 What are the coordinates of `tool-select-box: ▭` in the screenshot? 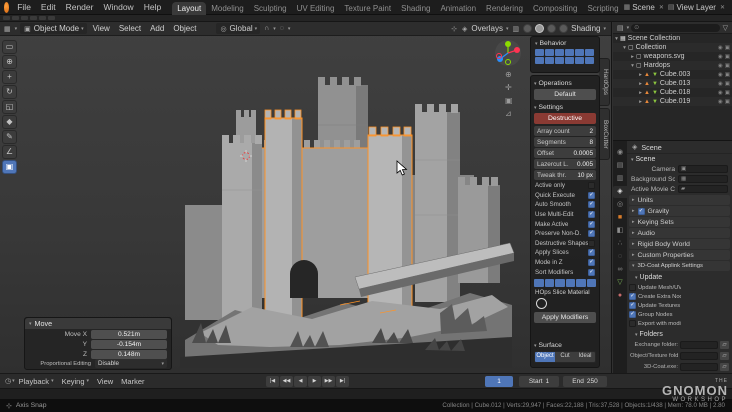 It's located at (9, 47).